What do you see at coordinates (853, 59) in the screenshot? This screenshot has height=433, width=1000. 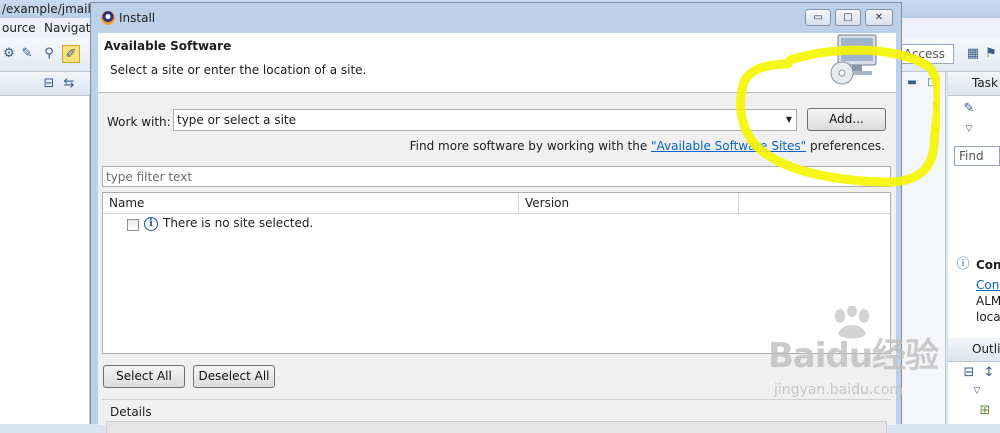 I see `install-computer-icon` at bounding box center [853, 59].